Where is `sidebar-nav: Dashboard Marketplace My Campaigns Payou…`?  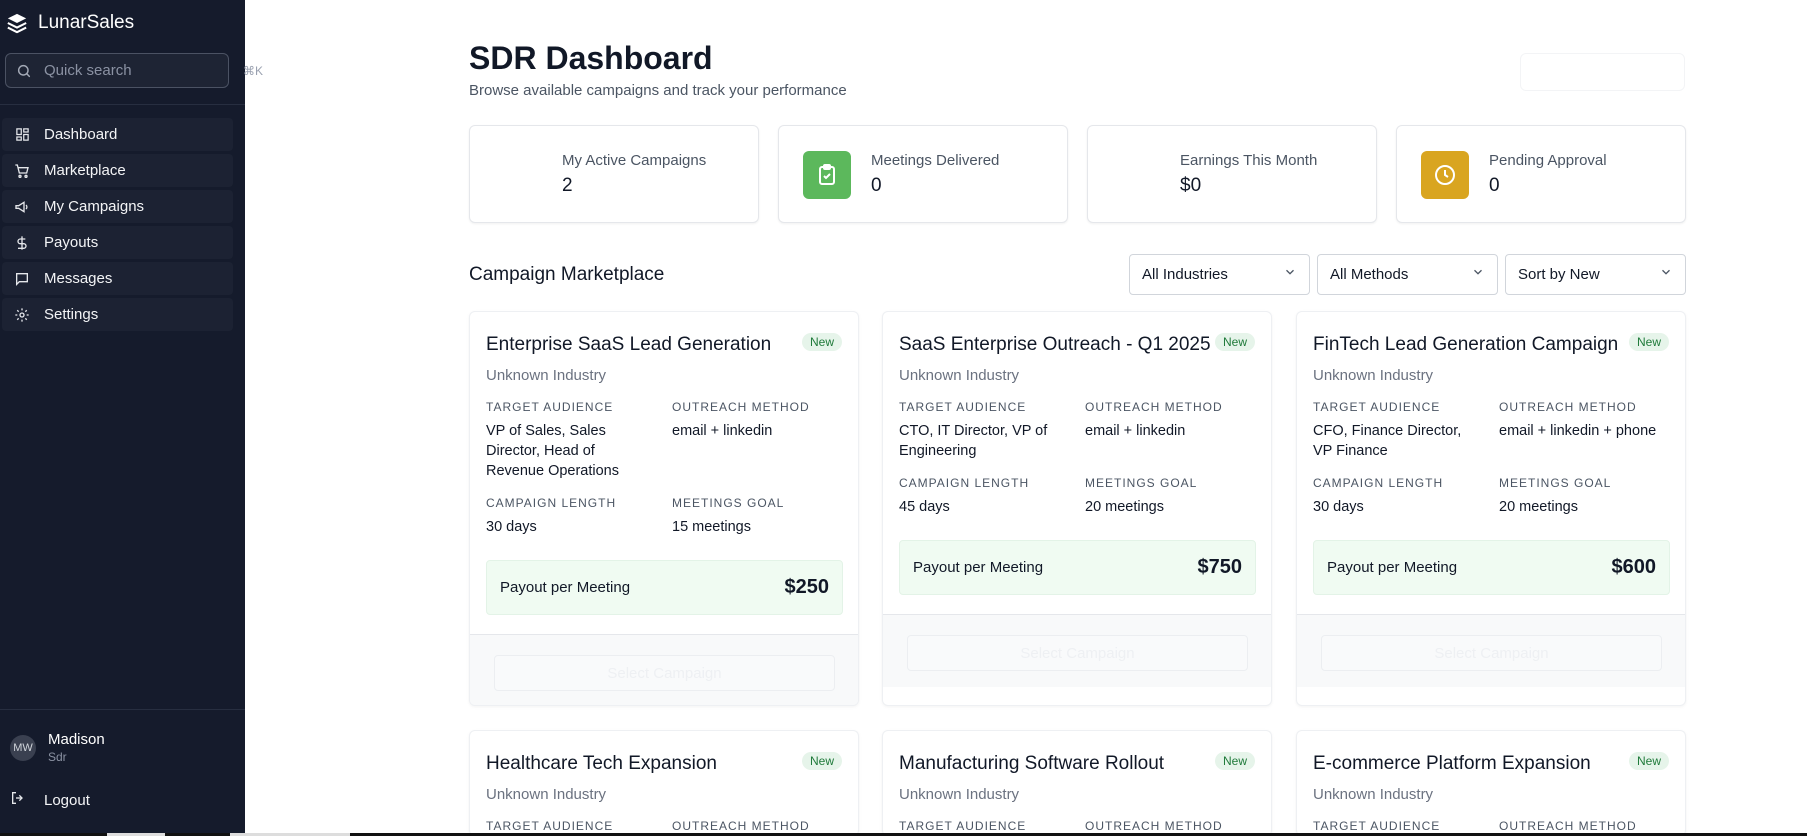
sidebar-nav: Dashboard Marketplace My Campaigns Payou… is located at coordinates (117, 226).